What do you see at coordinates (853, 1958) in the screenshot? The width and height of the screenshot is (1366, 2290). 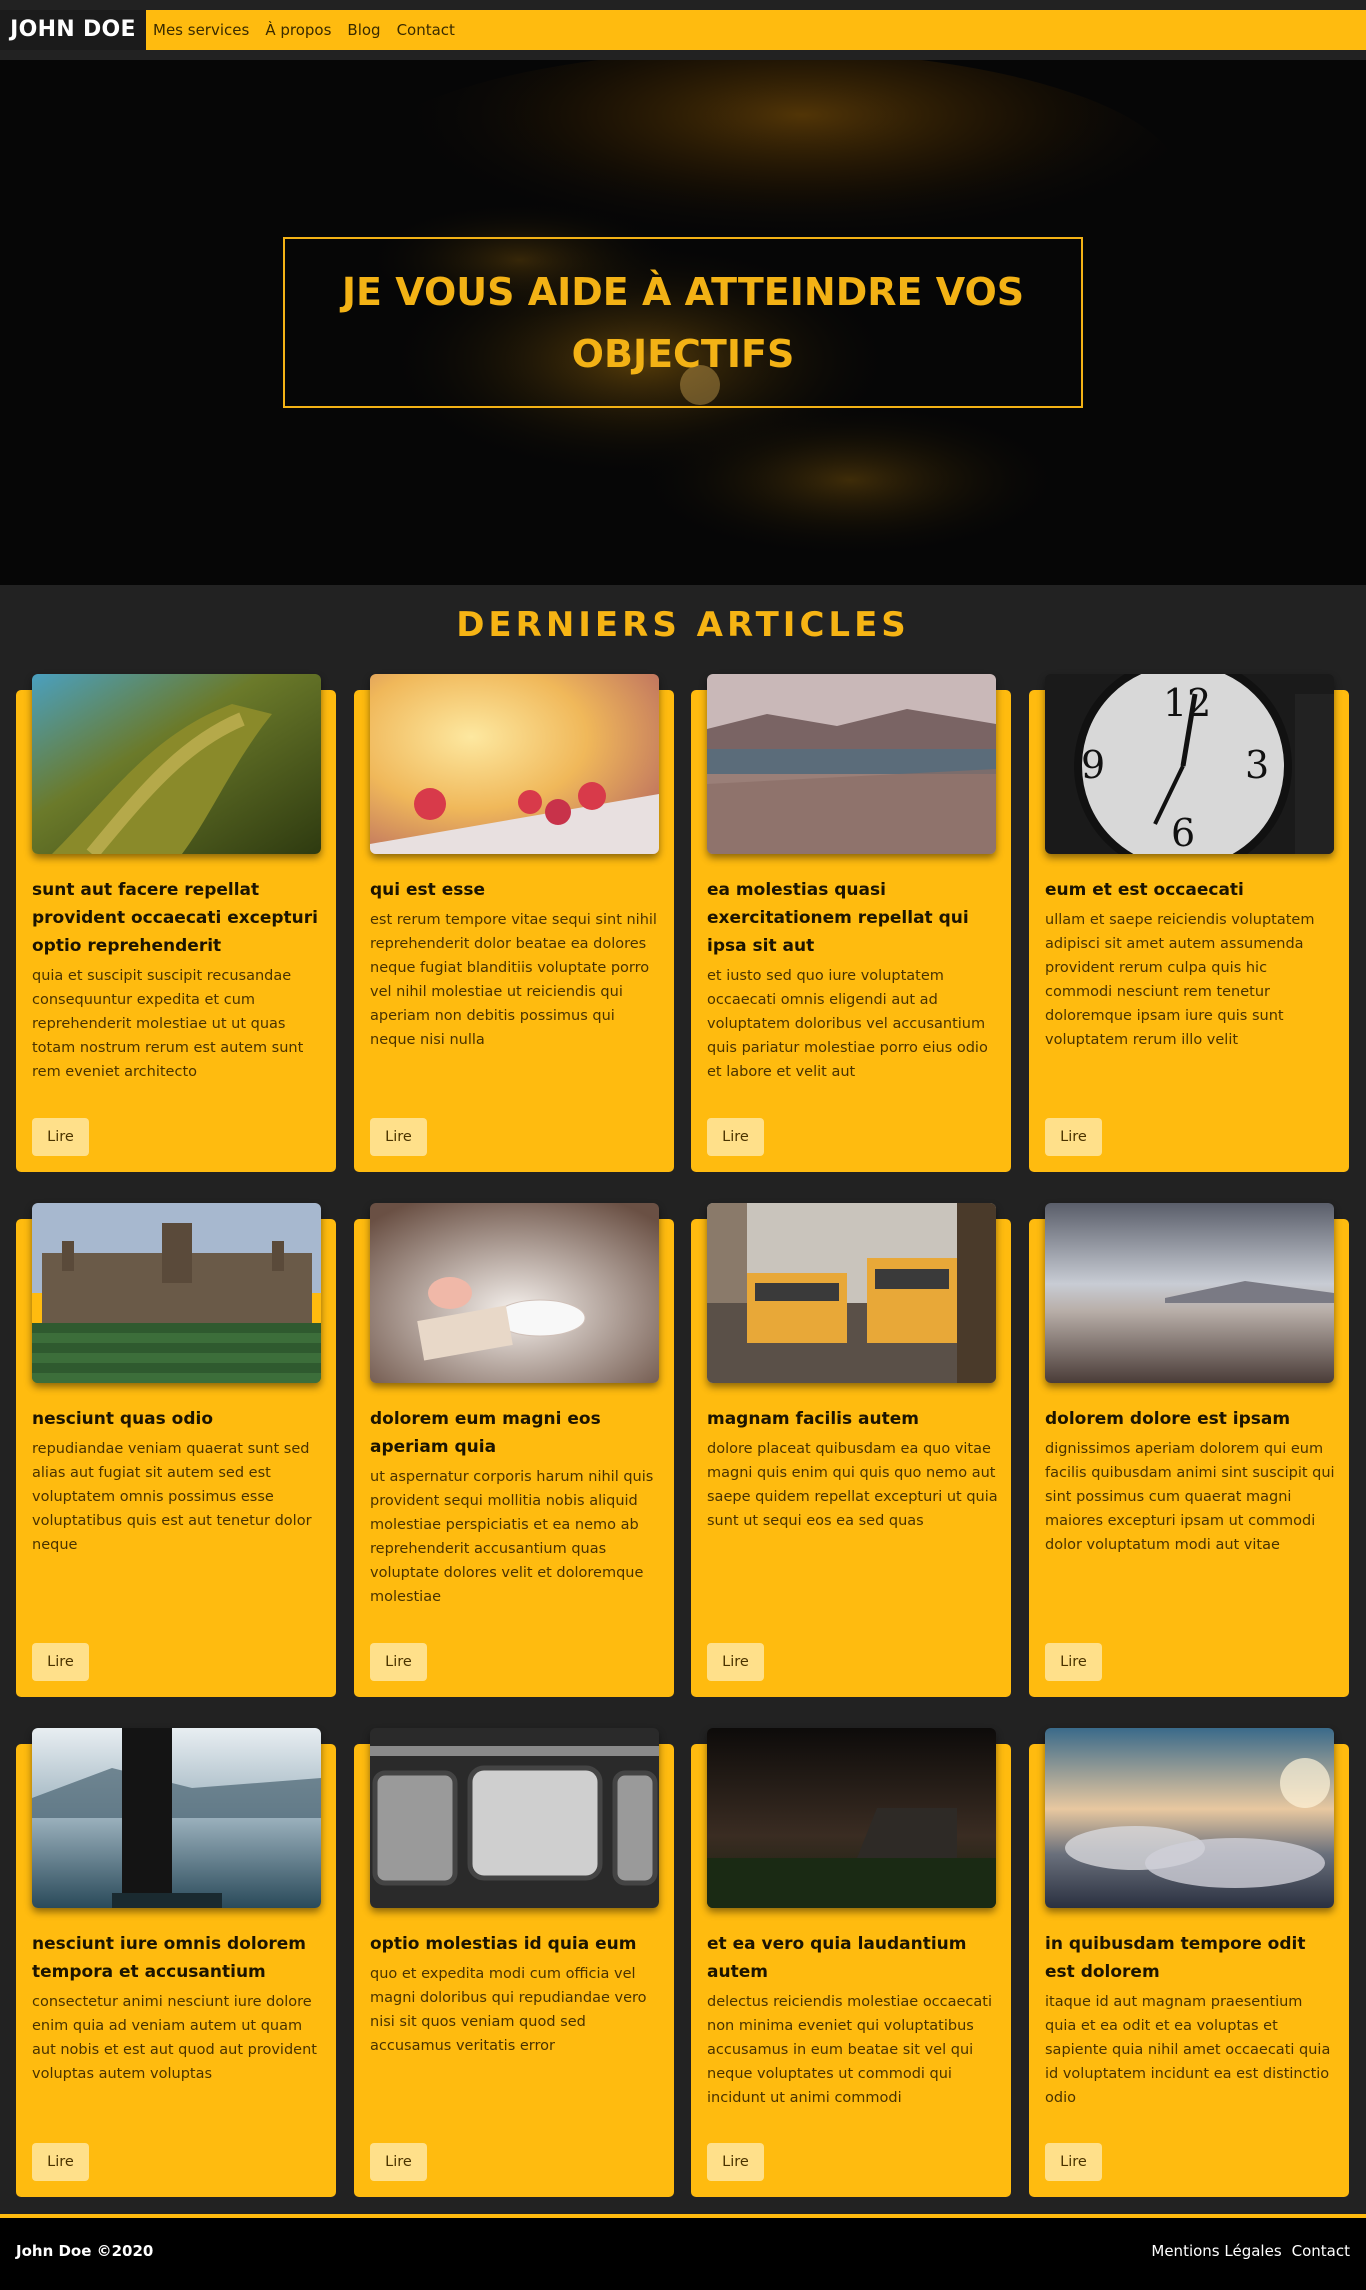 I see `article-title: et ea vero quia laudantium autem` at bounding box center [853, 1958].